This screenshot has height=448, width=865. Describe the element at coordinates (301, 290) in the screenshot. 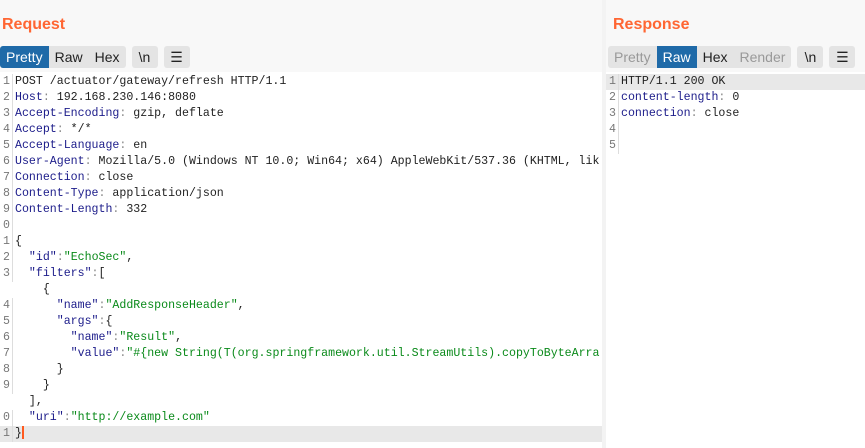

I see `code-line: {` at that location.